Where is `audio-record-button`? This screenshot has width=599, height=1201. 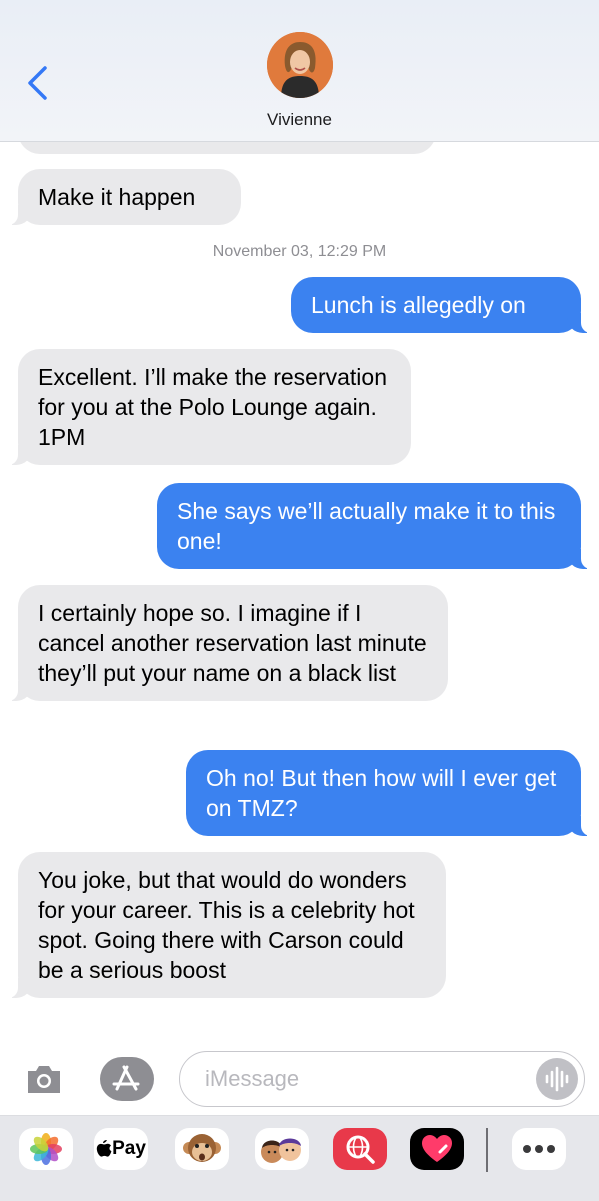
audio-record-button is located at coordinates (557, 1079).